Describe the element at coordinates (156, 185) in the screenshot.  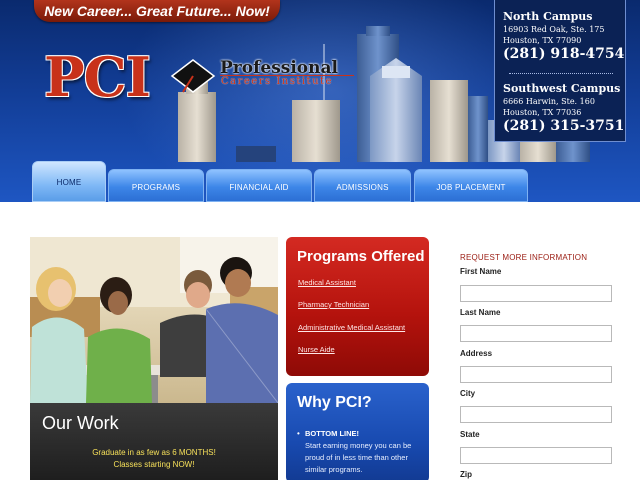
I see `nav-programs: PROGRAMS` at that location.